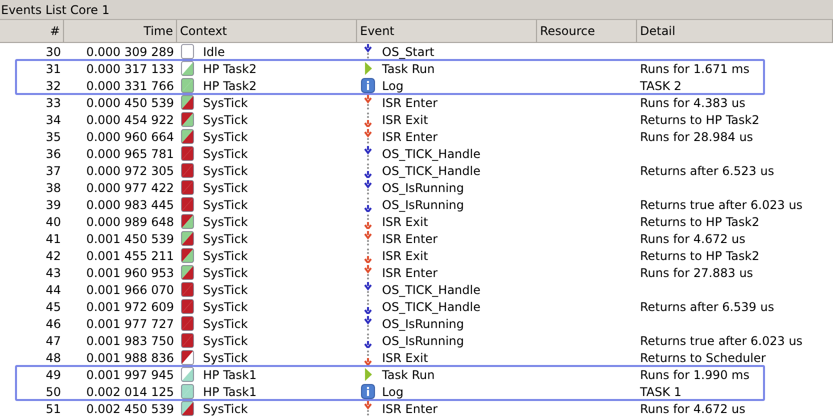  I want to click on row-number: 44, so click(53, 289).